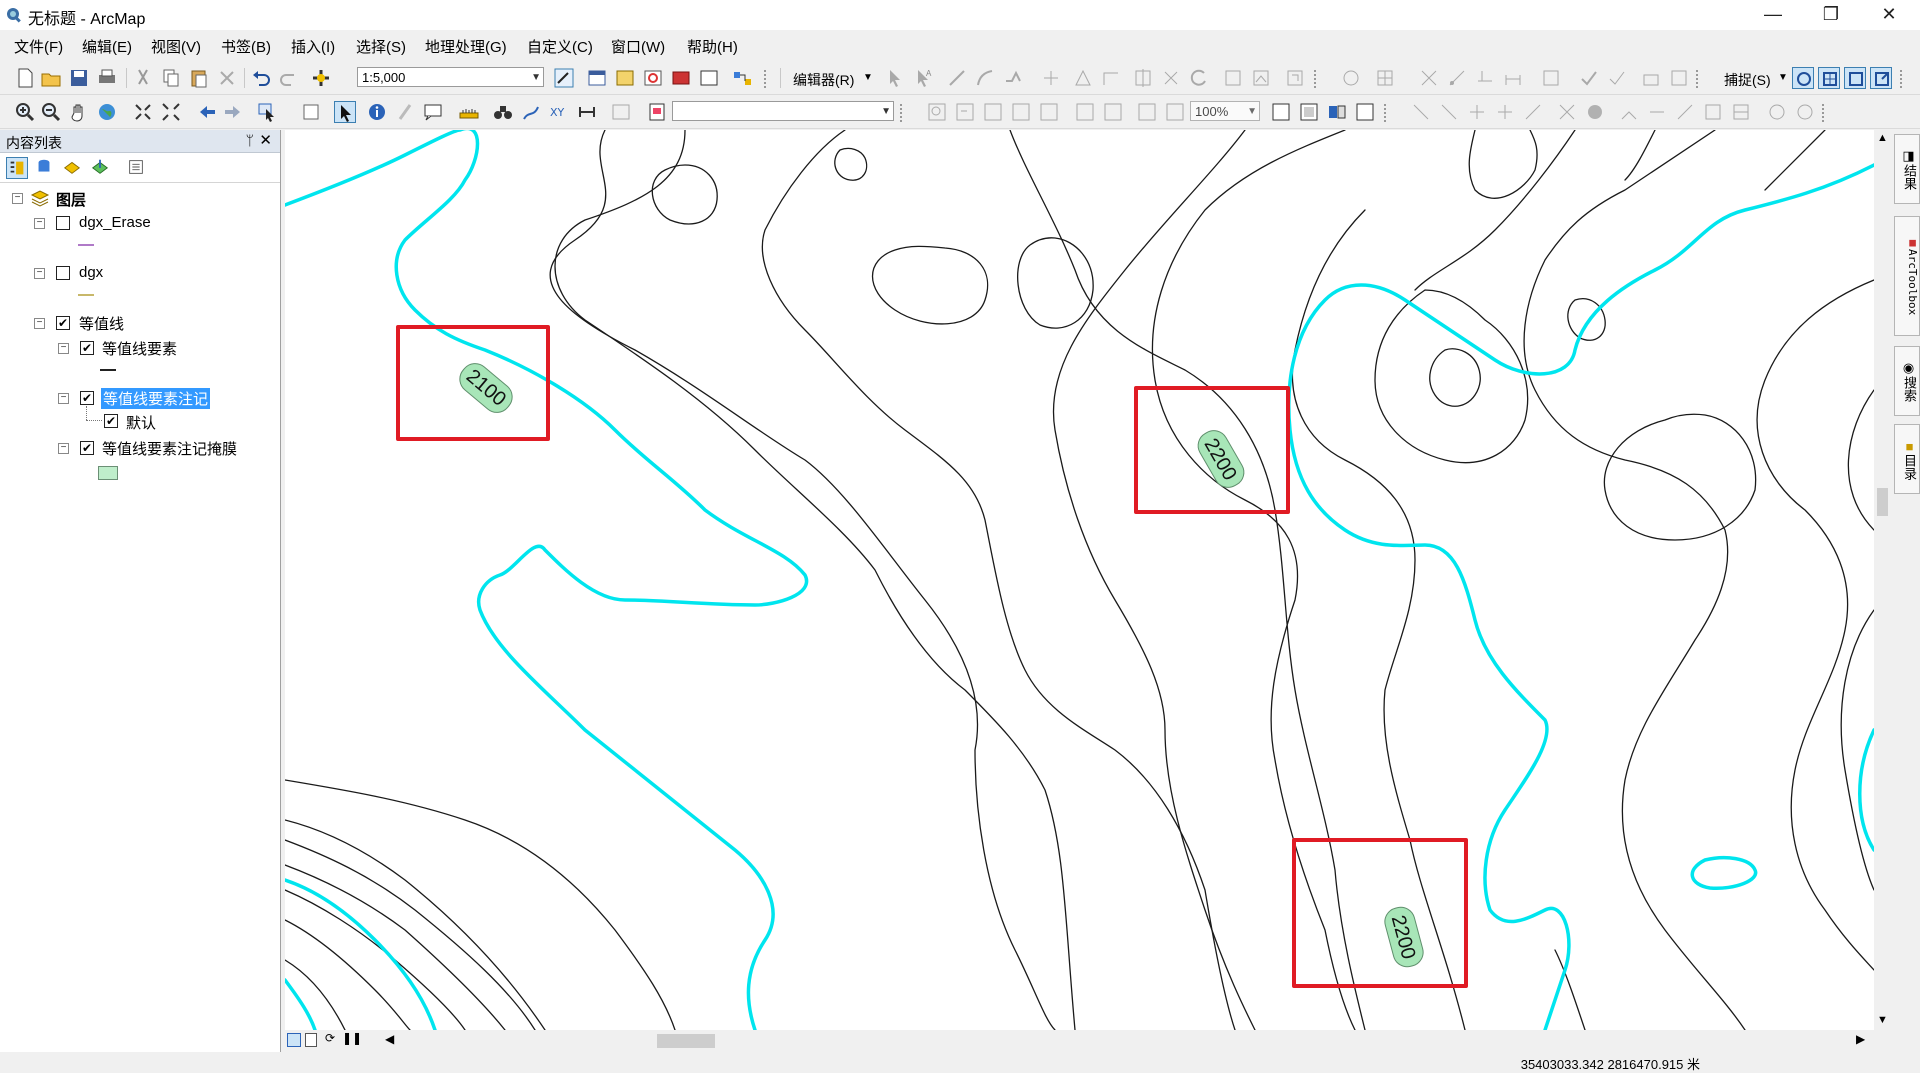  Describe the element at coordinates (171, 112) in the screenshot. I see `fixed-zoom-out-icon` at that location.